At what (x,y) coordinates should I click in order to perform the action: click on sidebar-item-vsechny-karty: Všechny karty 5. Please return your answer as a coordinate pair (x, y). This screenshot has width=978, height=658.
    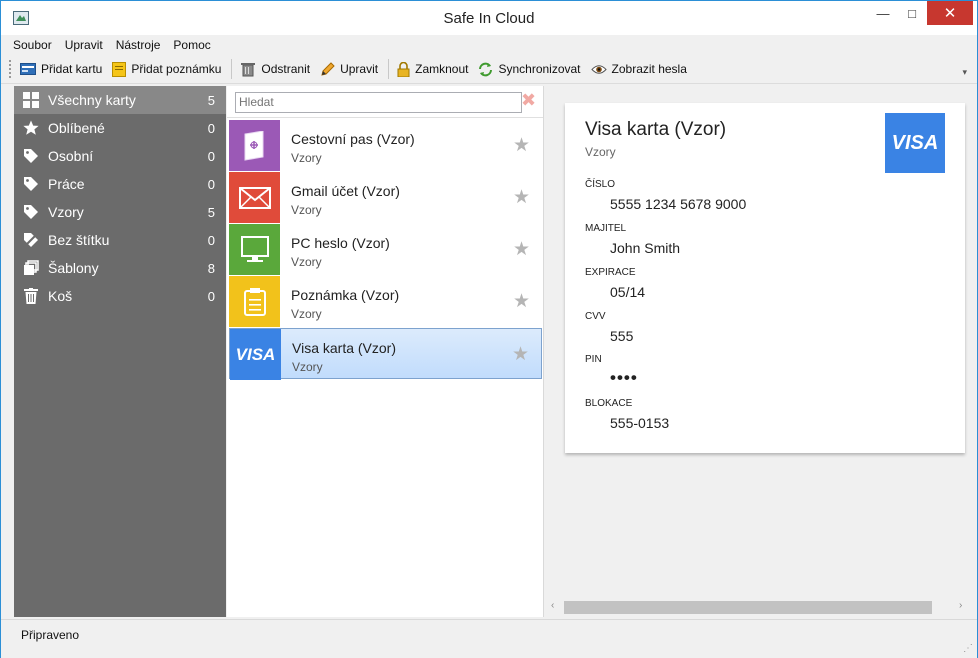
    Looking at the image, I should click on (120, 100).